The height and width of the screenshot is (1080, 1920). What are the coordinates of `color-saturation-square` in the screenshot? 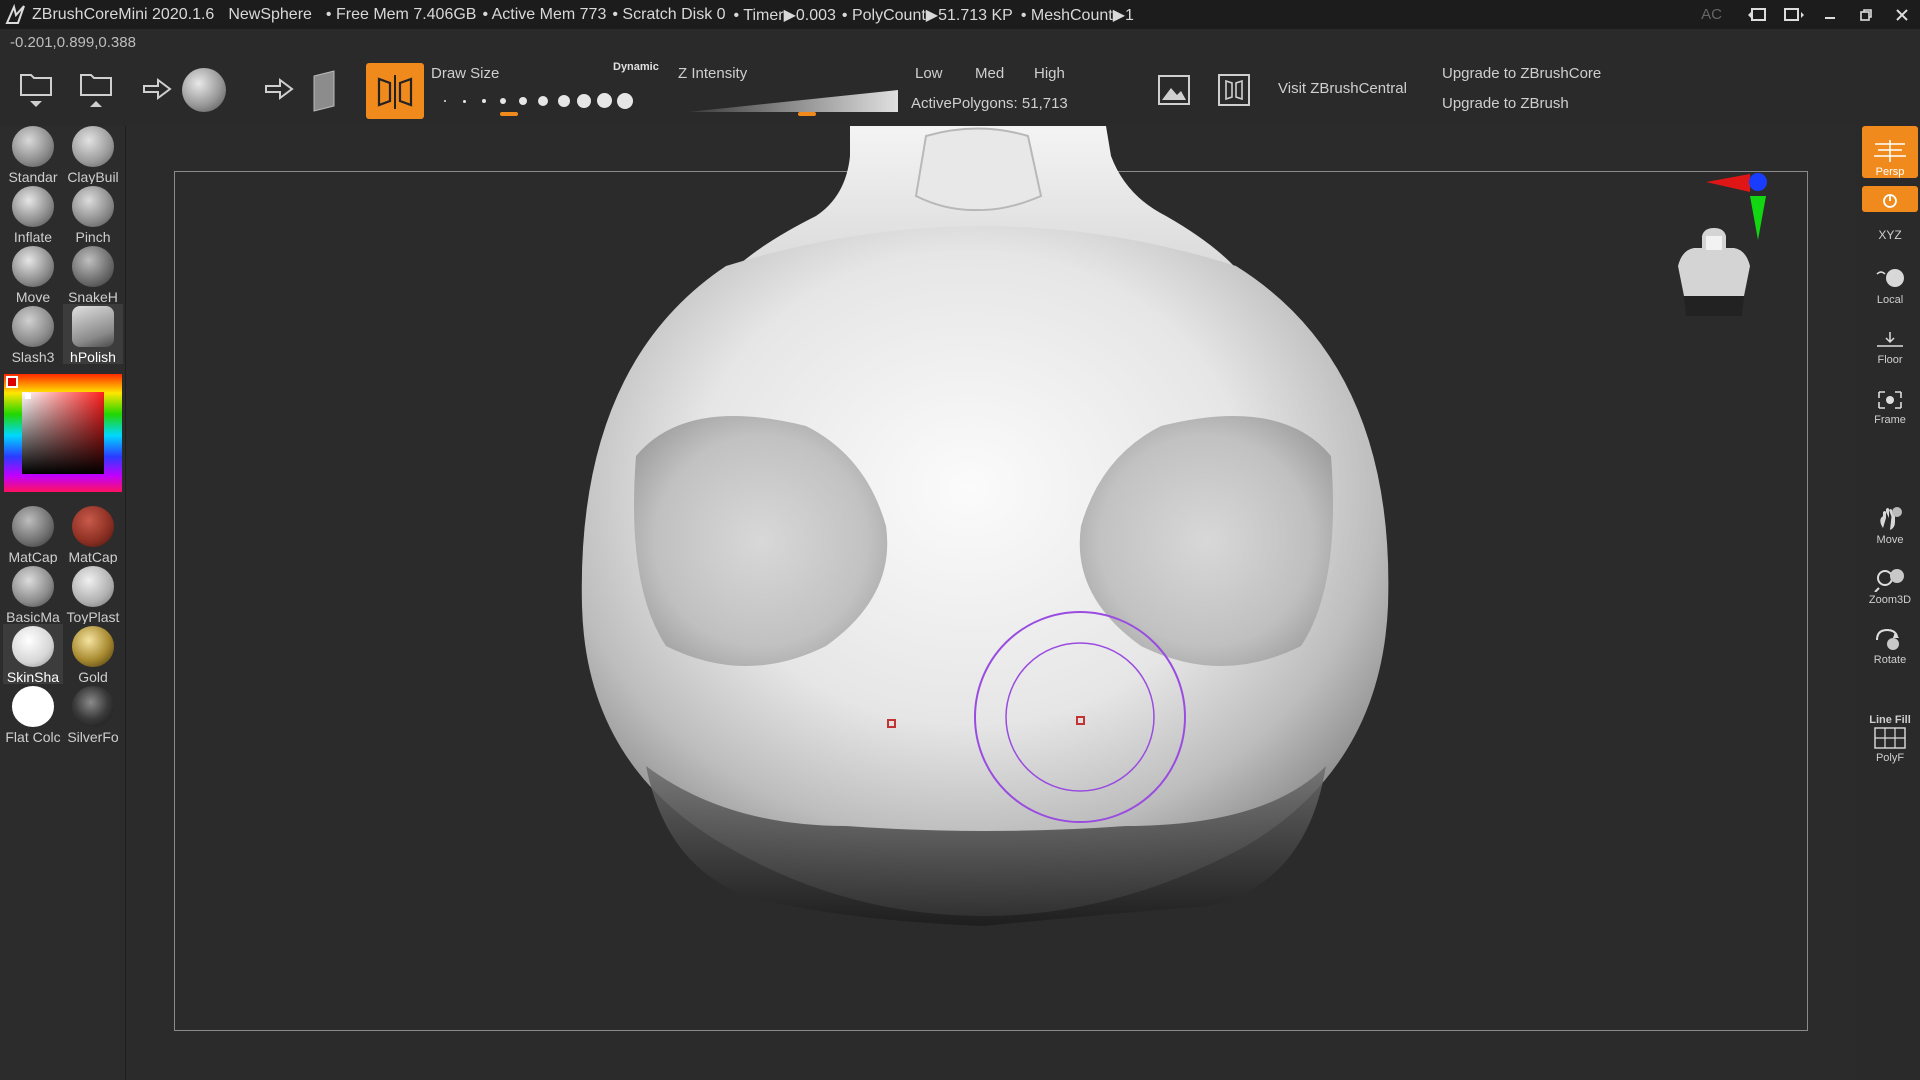 It's located at (63, 433).